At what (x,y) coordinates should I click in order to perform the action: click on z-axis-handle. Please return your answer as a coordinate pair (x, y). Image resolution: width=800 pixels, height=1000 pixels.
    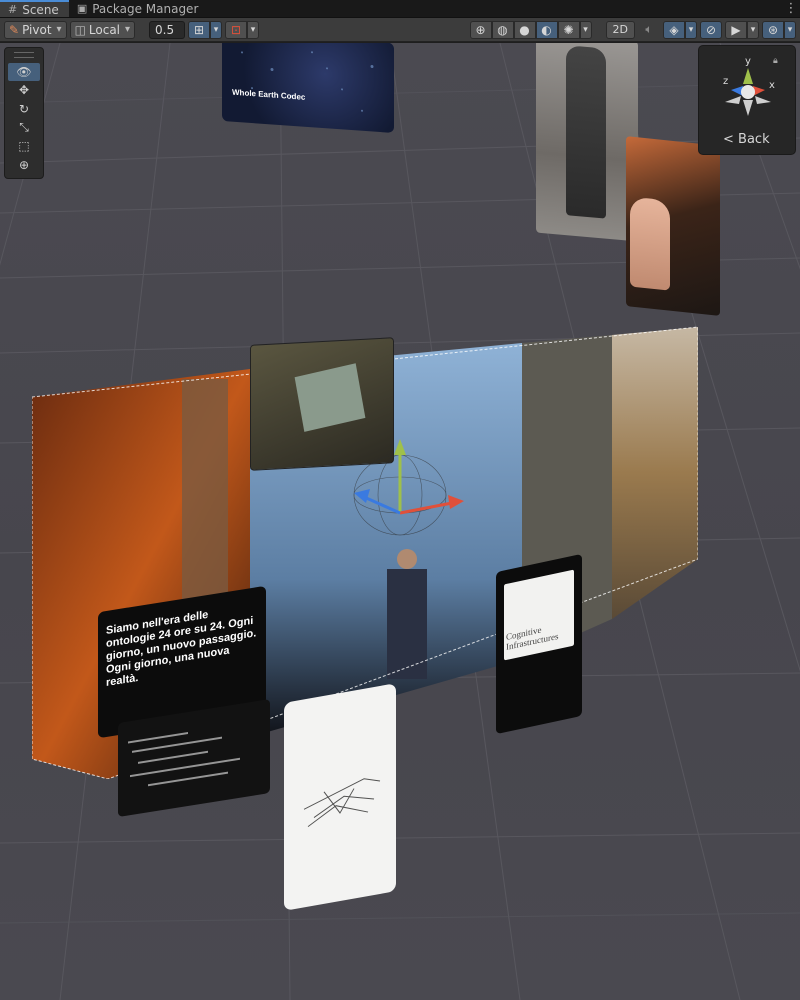
    Looking at the image, I should click on (382, 505).